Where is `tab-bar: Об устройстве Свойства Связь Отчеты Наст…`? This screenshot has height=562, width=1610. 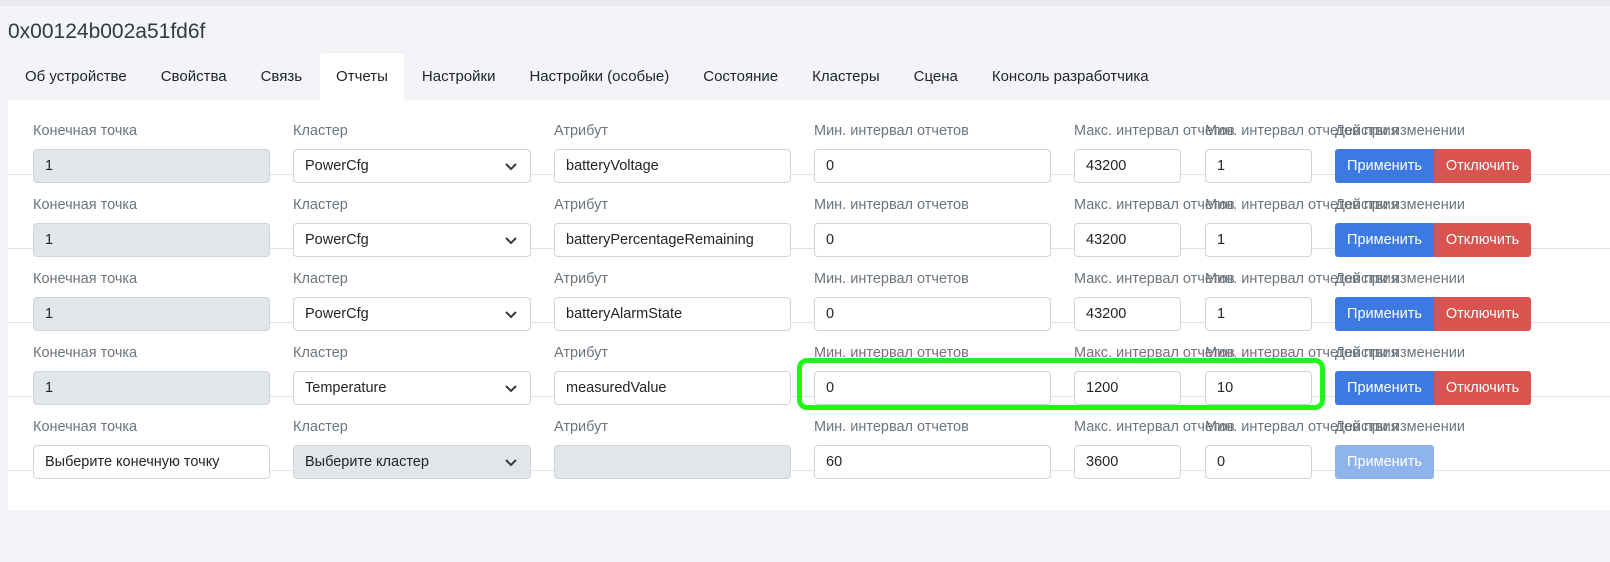 tab-bar: Об устройстве Свойства Связь Отчеты Наст… is located at coordinates (587, 76).